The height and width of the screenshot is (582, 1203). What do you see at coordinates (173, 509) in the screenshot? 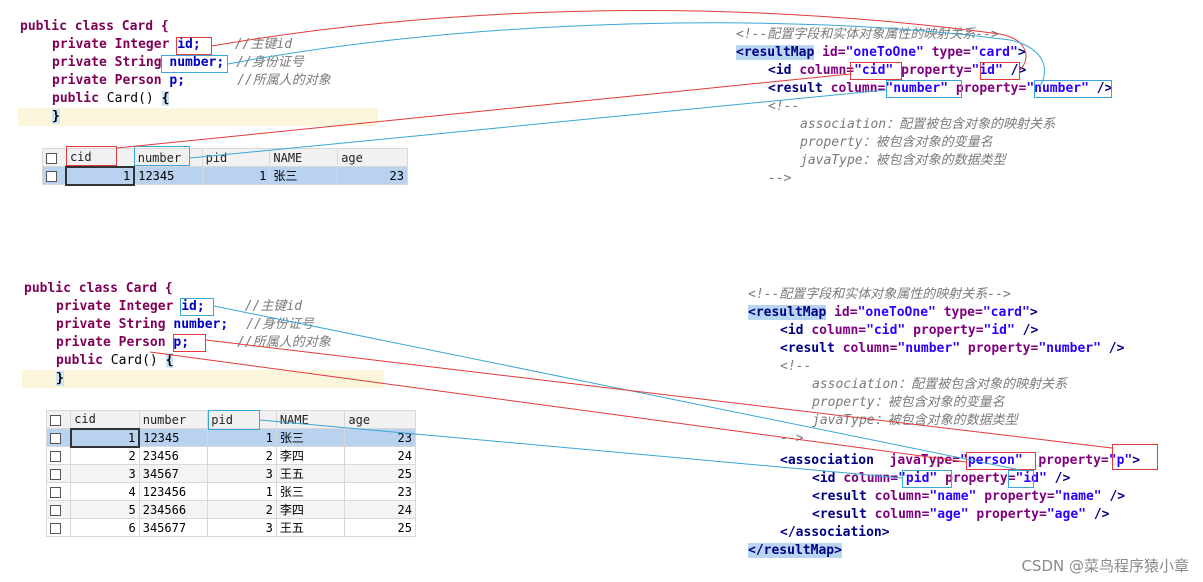
I see `cell-number: 234566` at bounding box center [173, 509].